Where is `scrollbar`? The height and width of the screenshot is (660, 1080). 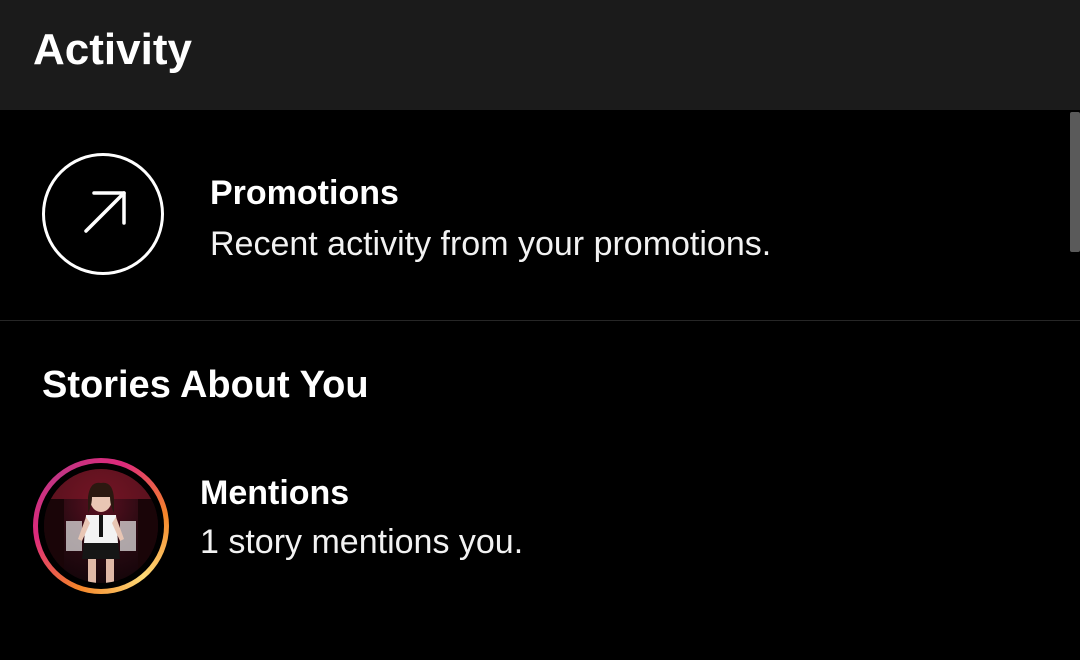
scrollbar is located at coordinates (1075, 182).